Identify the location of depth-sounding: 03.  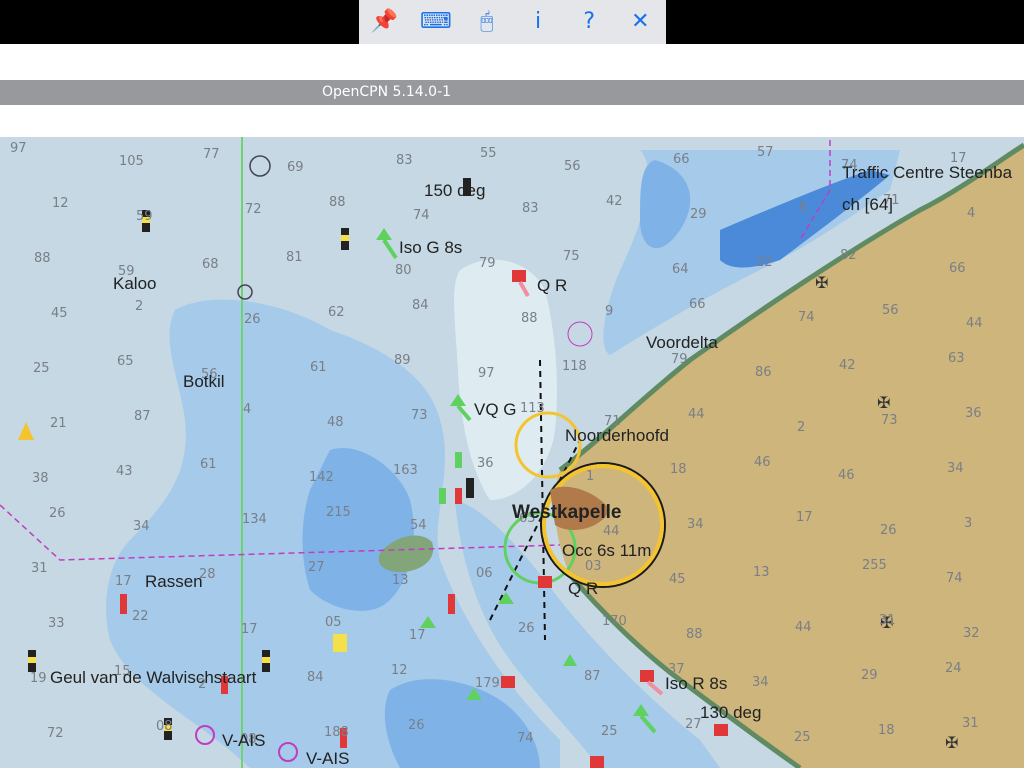
(593, 566).